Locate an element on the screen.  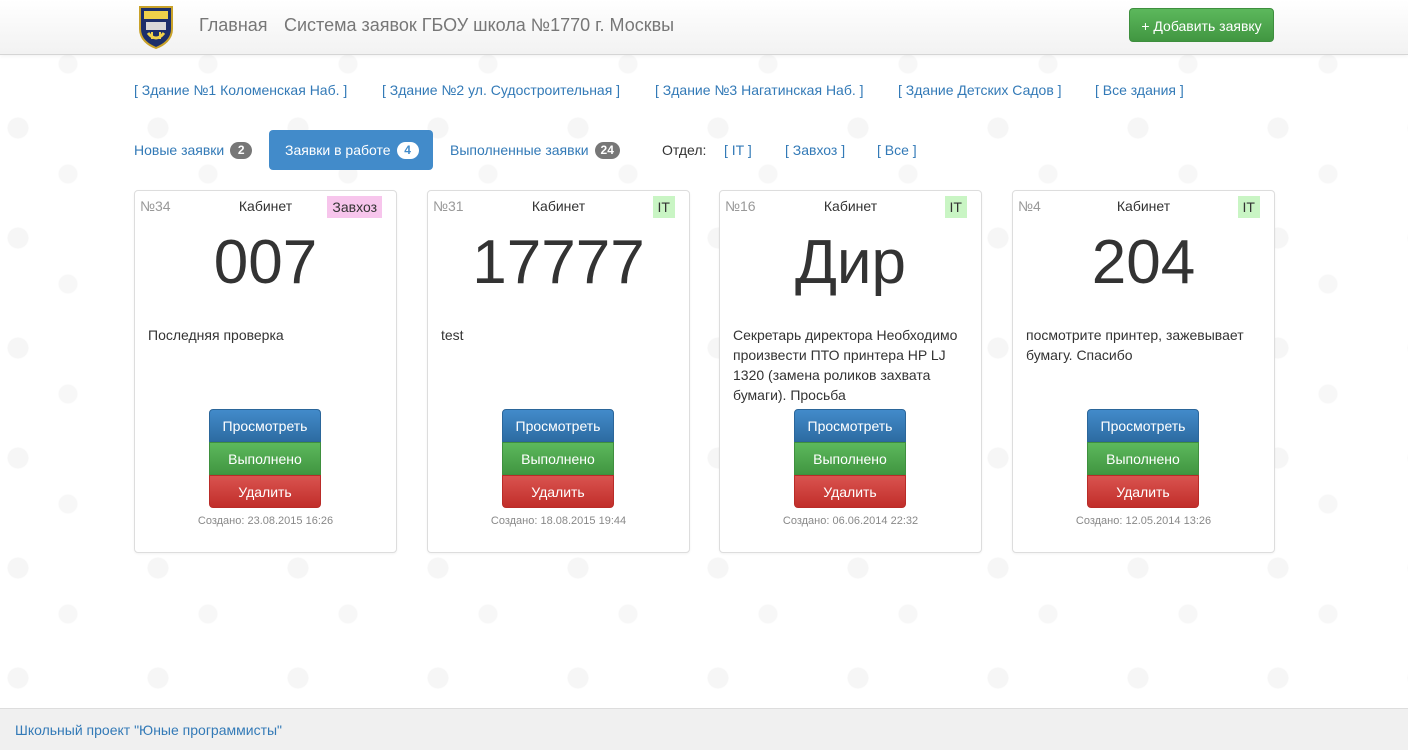
add-request-button: + Добавить заявку is located at coordinates (1201, 25).